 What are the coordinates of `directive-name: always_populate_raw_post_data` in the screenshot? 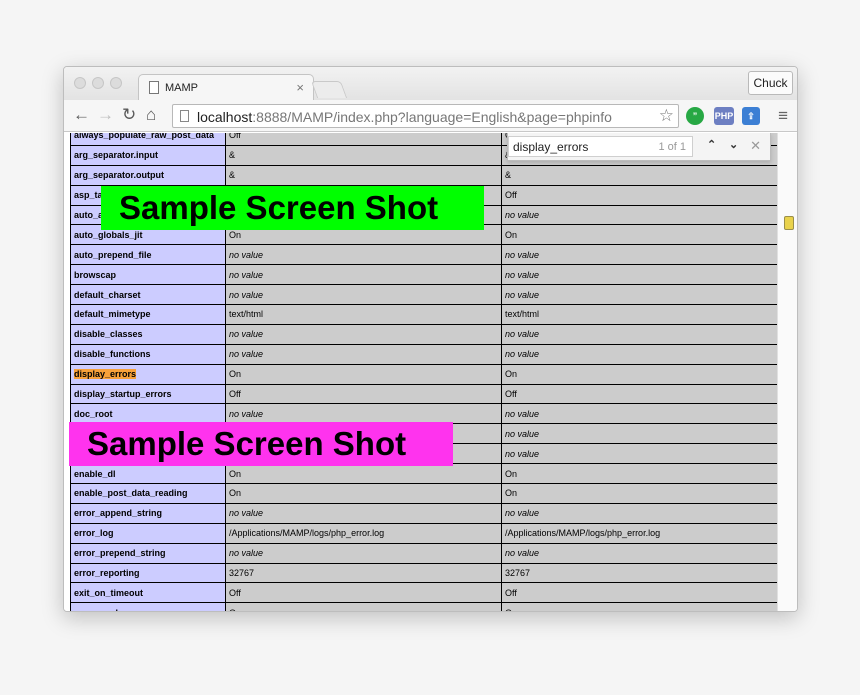 It's located at (144, 137).